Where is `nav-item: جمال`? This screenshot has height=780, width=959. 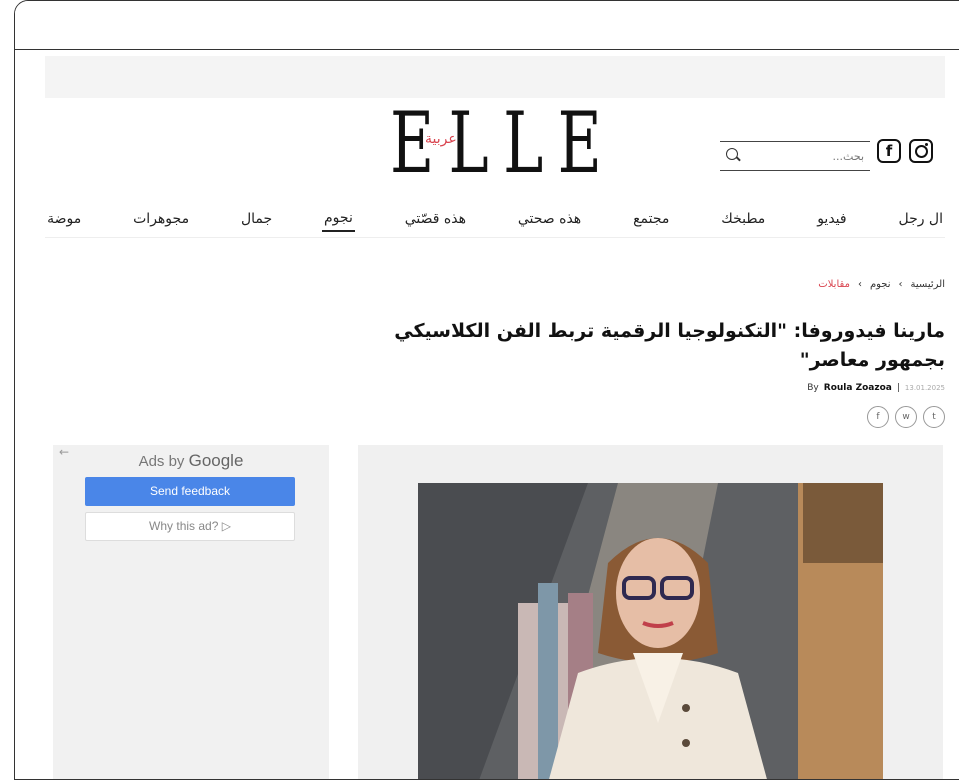 nav-item: جمال is located at coordinates (256, 219).